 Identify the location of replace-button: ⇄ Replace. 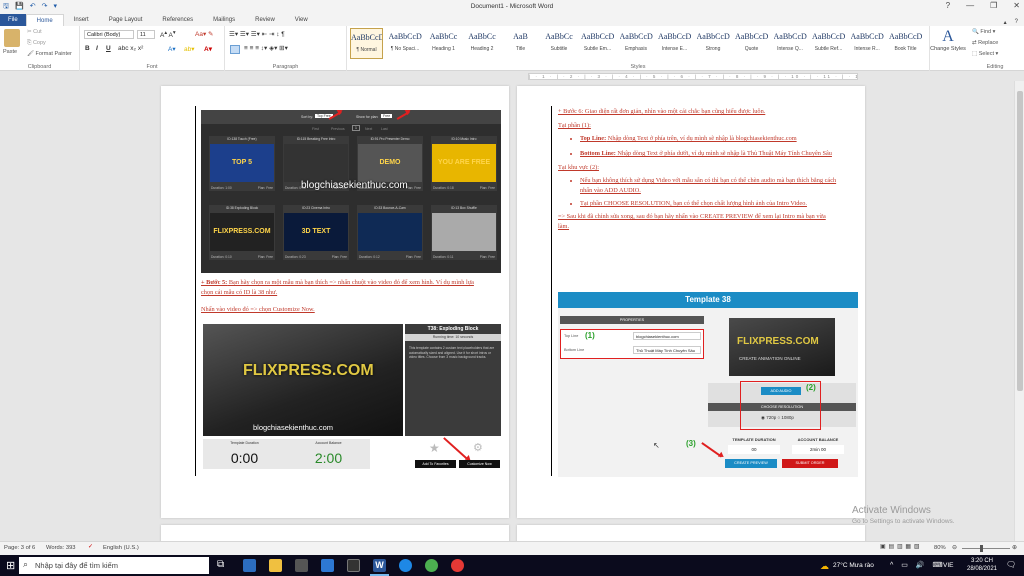
(985, 43).